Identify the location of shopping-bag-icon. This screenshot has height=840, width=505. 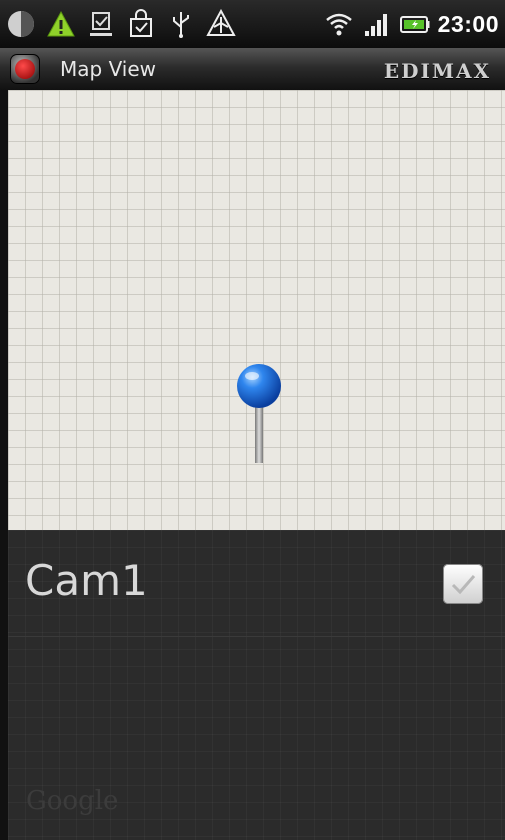
(141, 24).